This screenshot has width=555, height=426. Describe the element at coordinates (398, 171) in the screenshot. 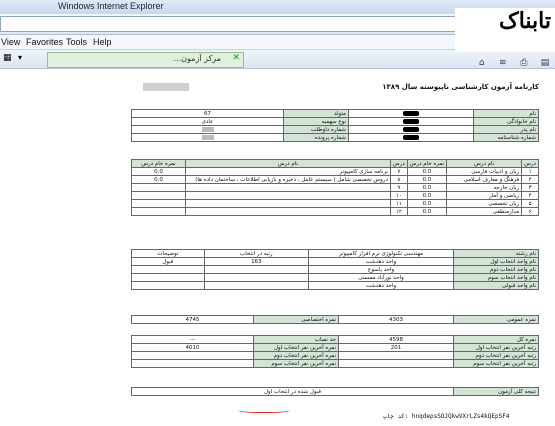

I see `course-number: ۷` at that location.